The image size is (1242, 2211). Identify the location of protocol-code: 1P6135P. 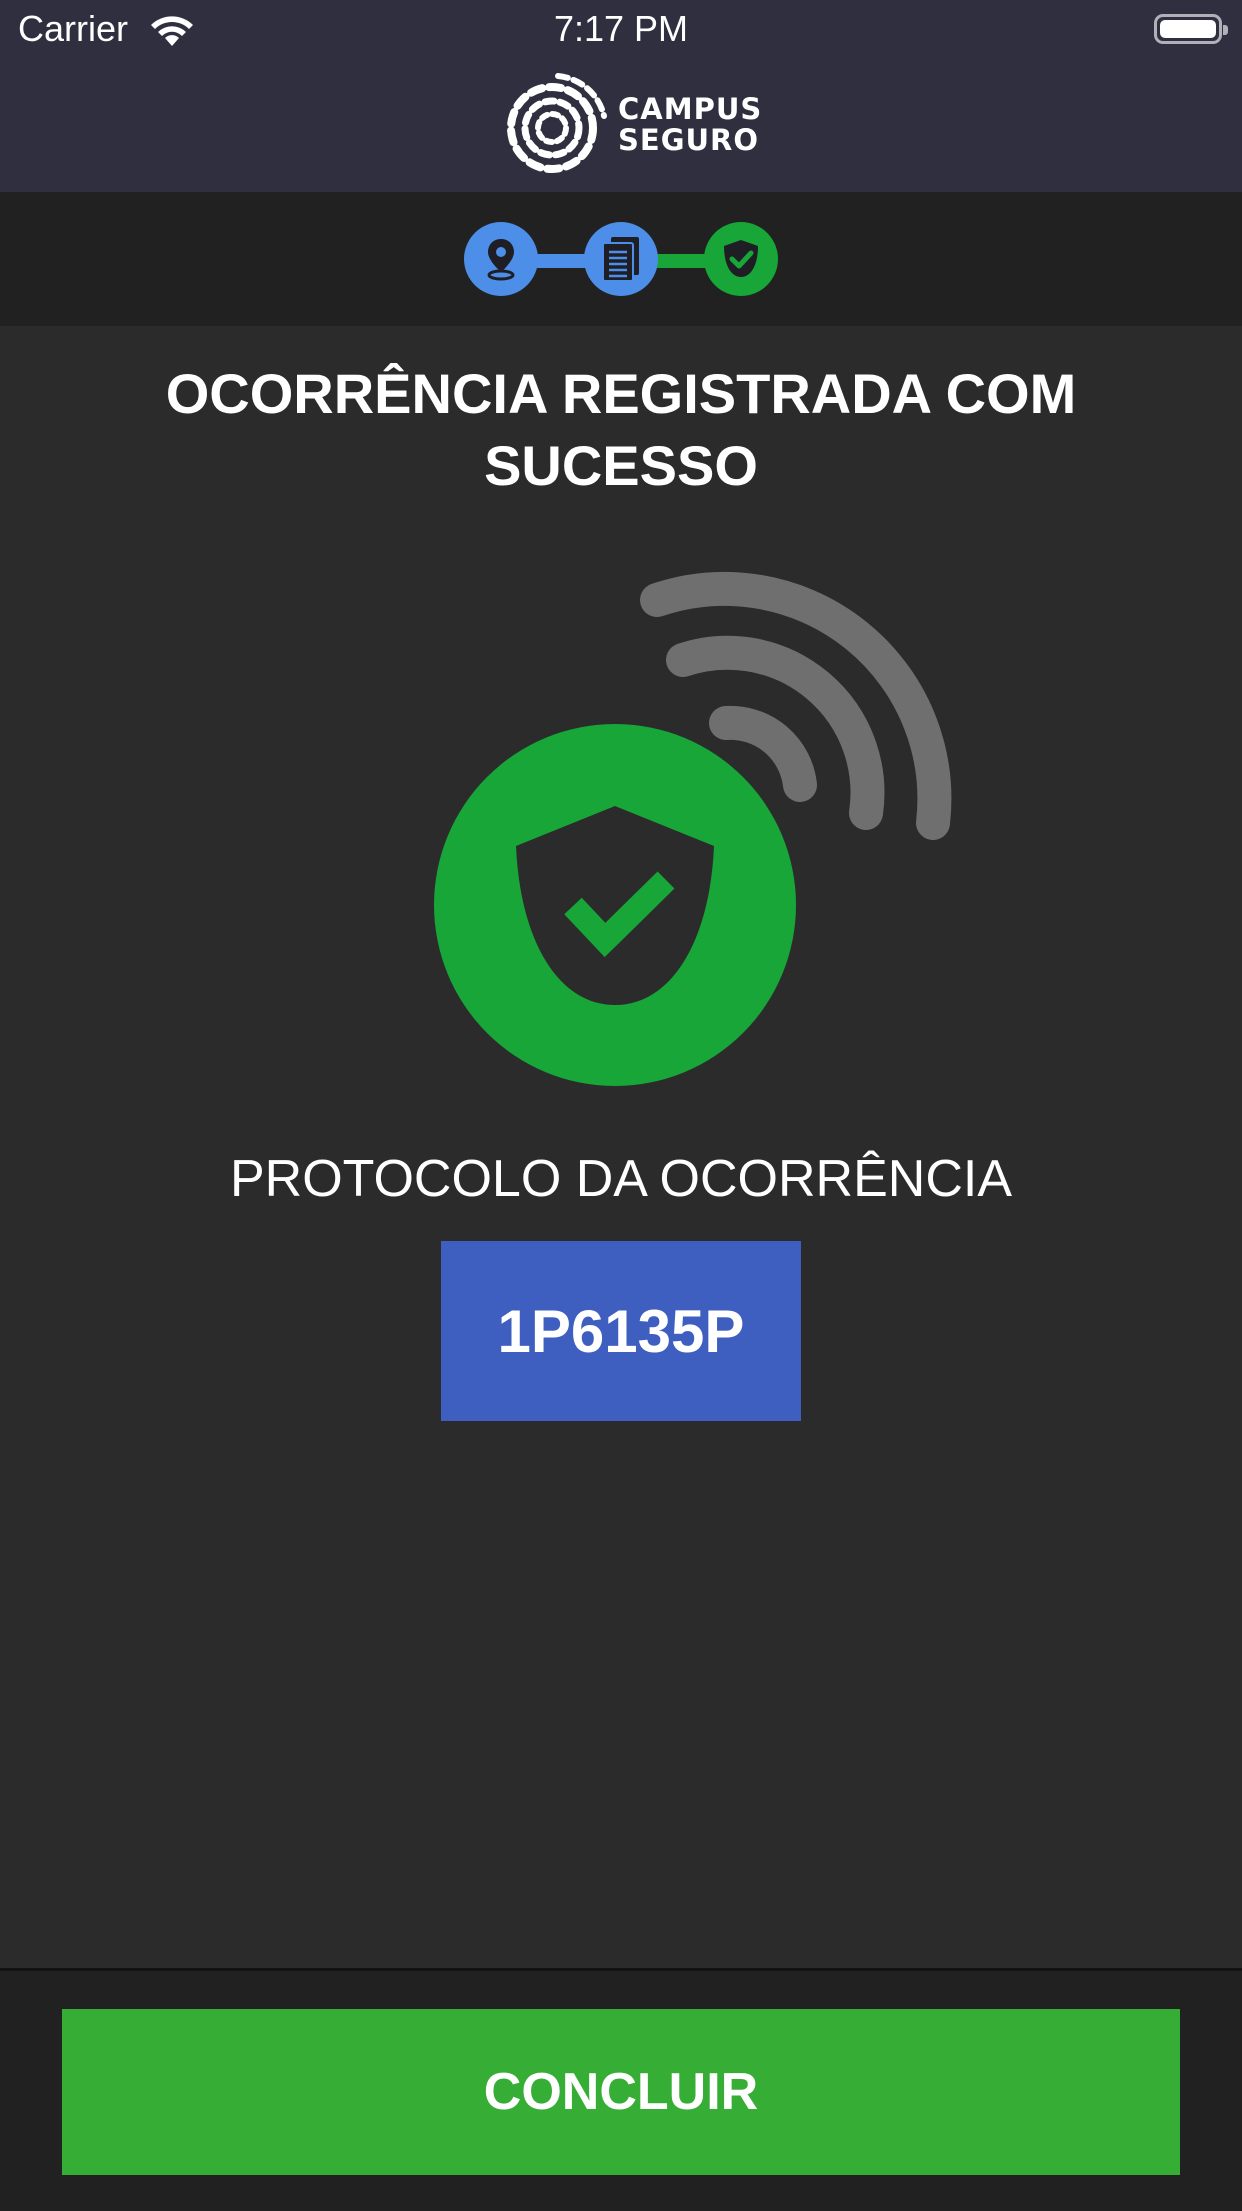
(621, 1331).